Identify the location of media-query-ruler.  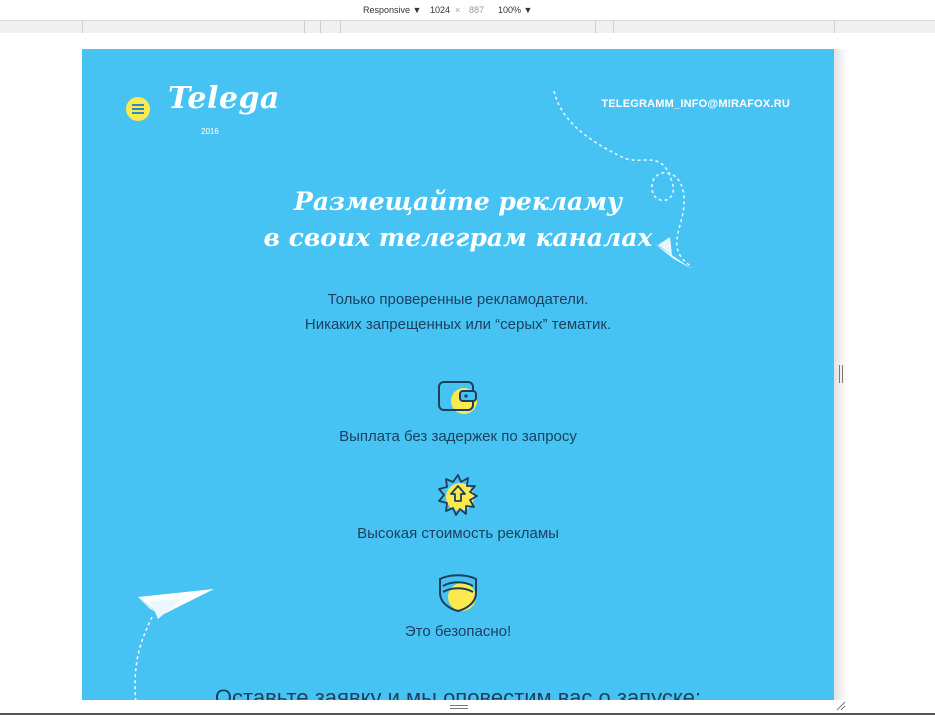
(467, 27).